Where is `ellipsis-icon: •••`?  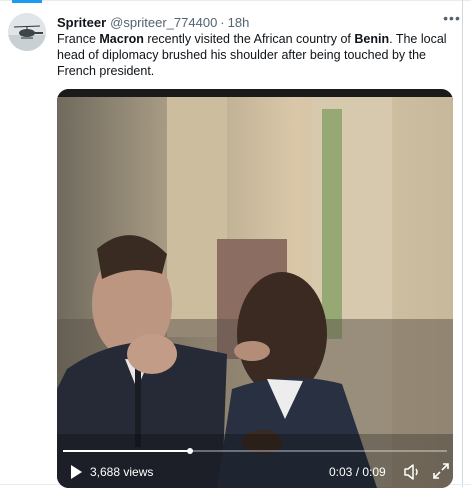 ellipsis-icon: ••• is located at coordinates (452, 20).